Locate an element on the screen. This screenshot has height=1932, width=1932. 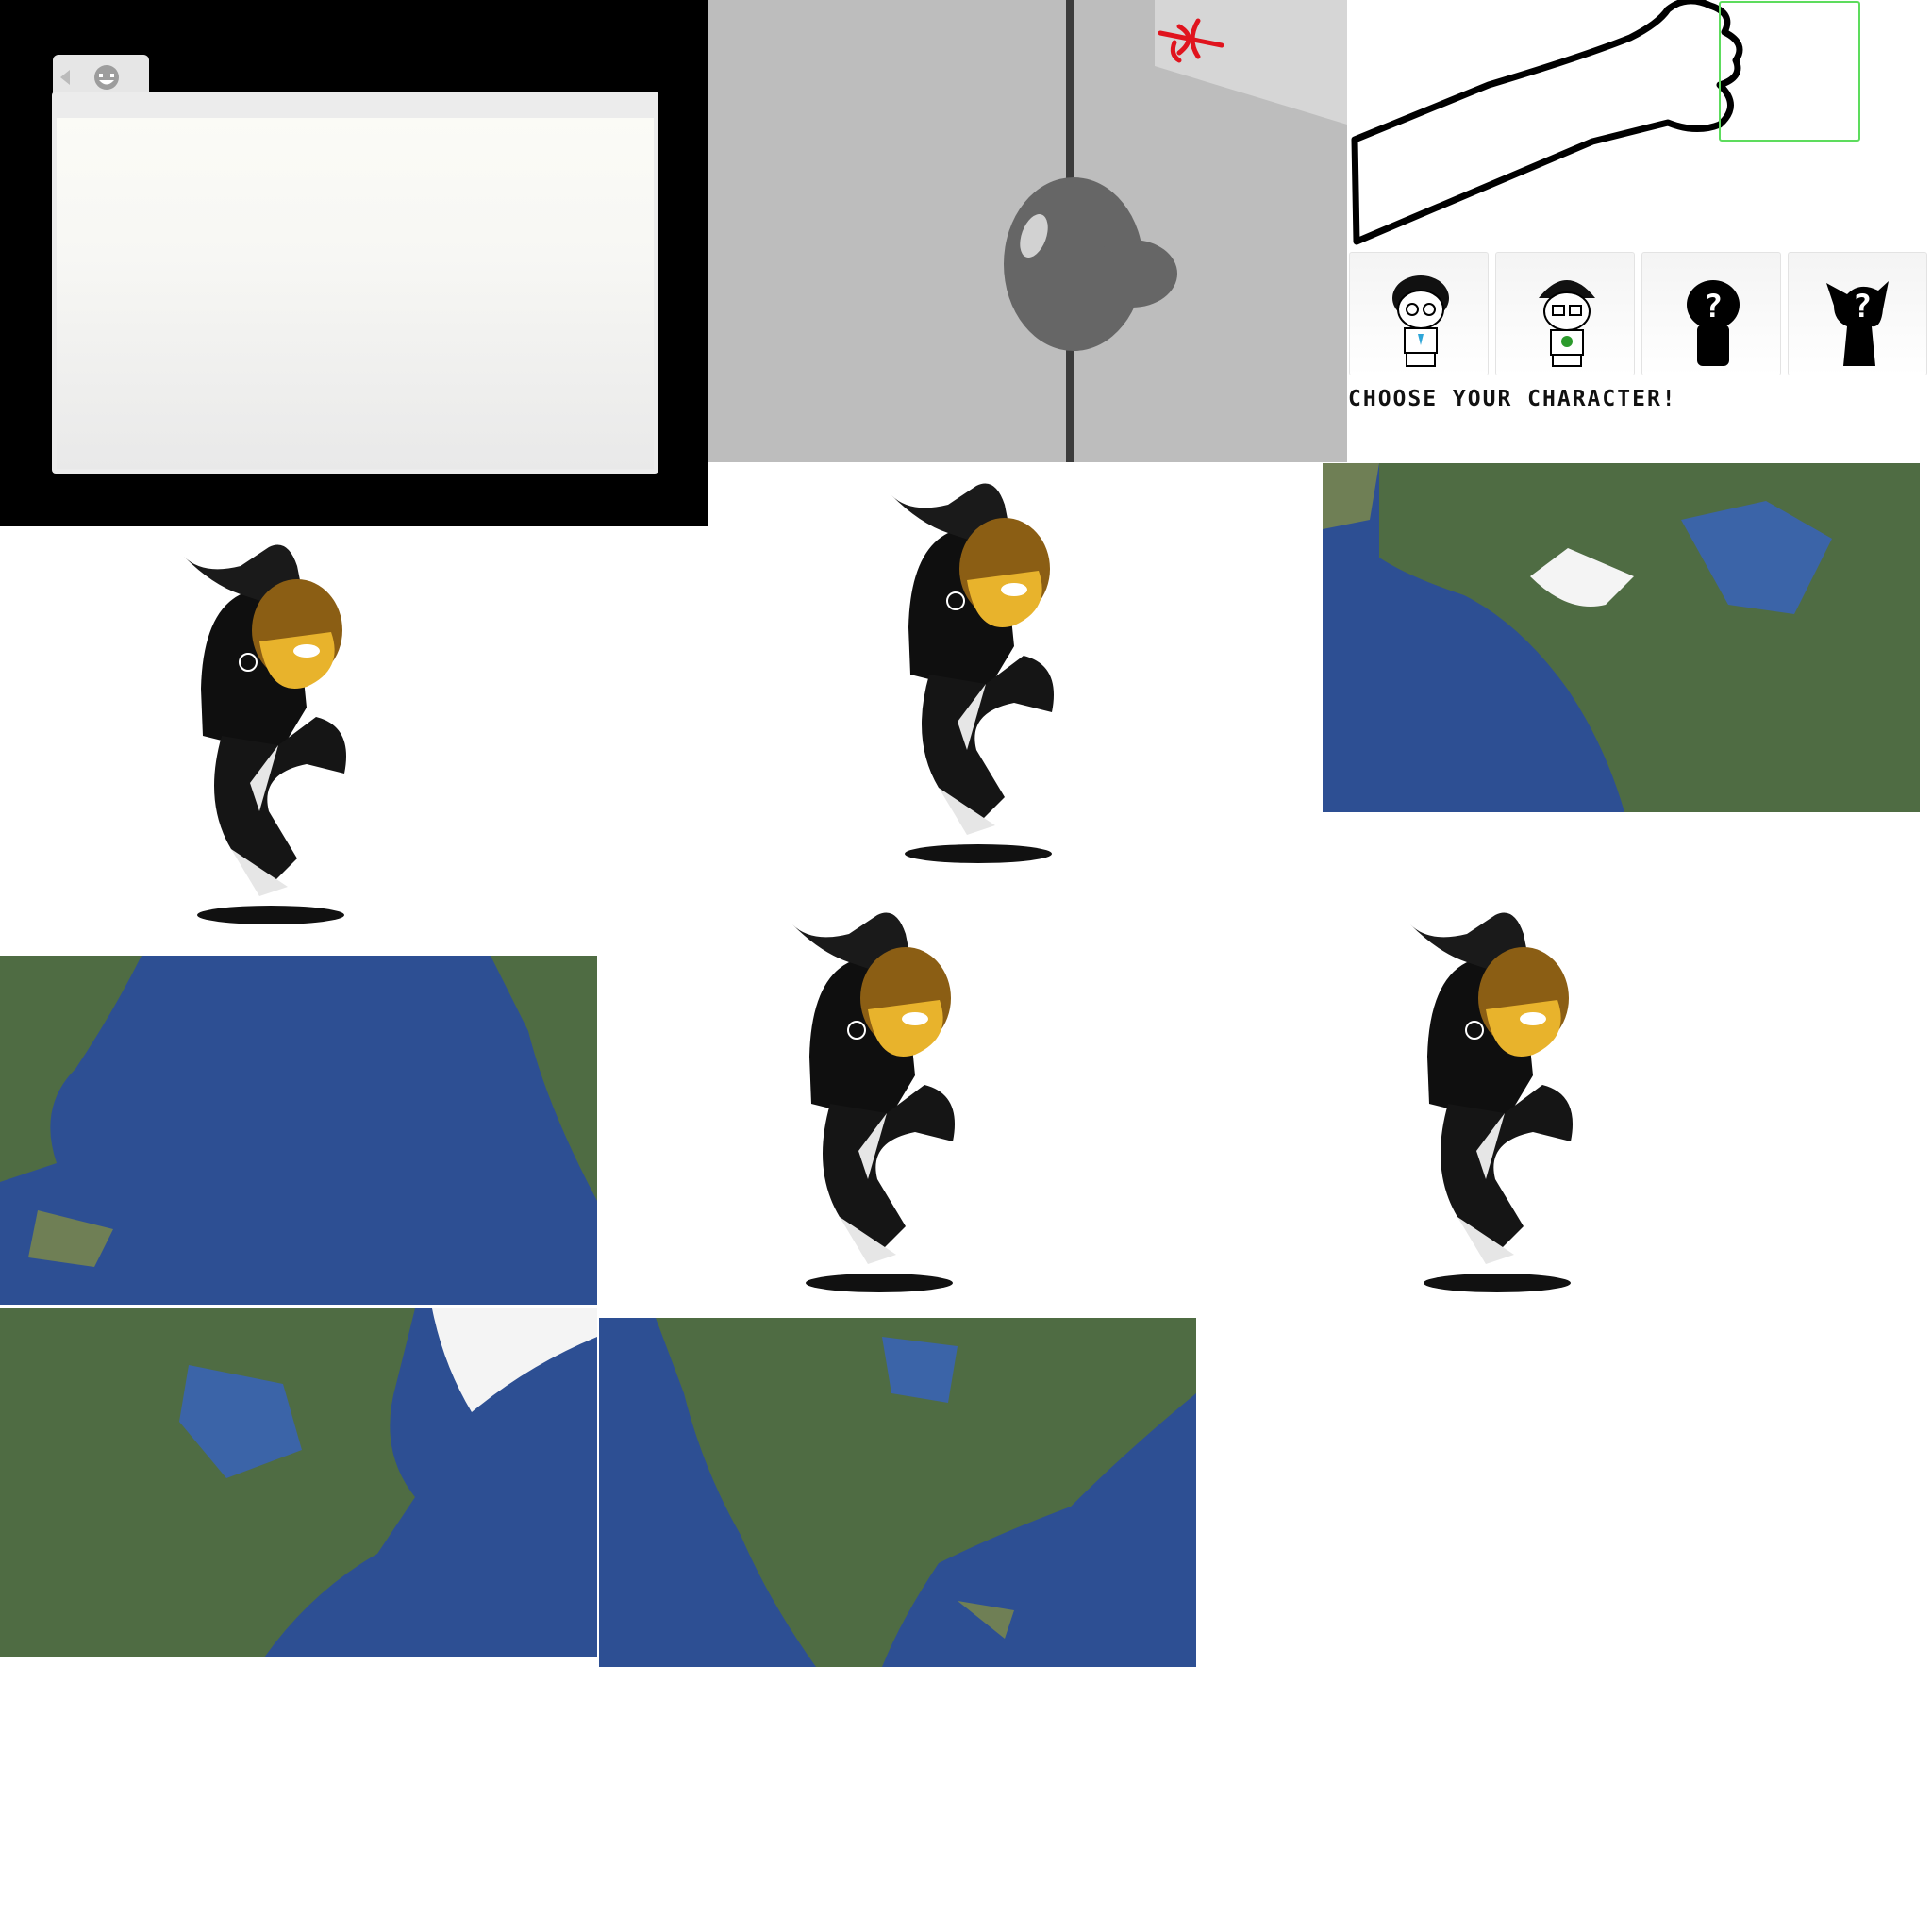
map-pacific-ocean is located at coordinates (298, 1130).